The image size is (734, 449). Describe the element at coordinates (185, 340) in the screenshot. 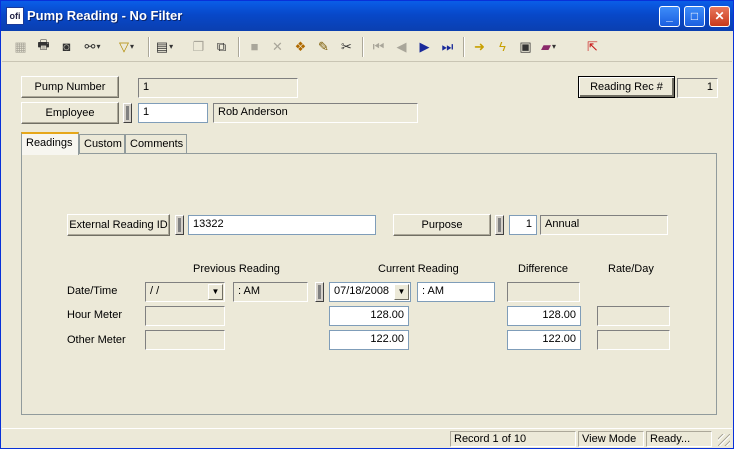

I see `previous-other-meter-field` at that location.